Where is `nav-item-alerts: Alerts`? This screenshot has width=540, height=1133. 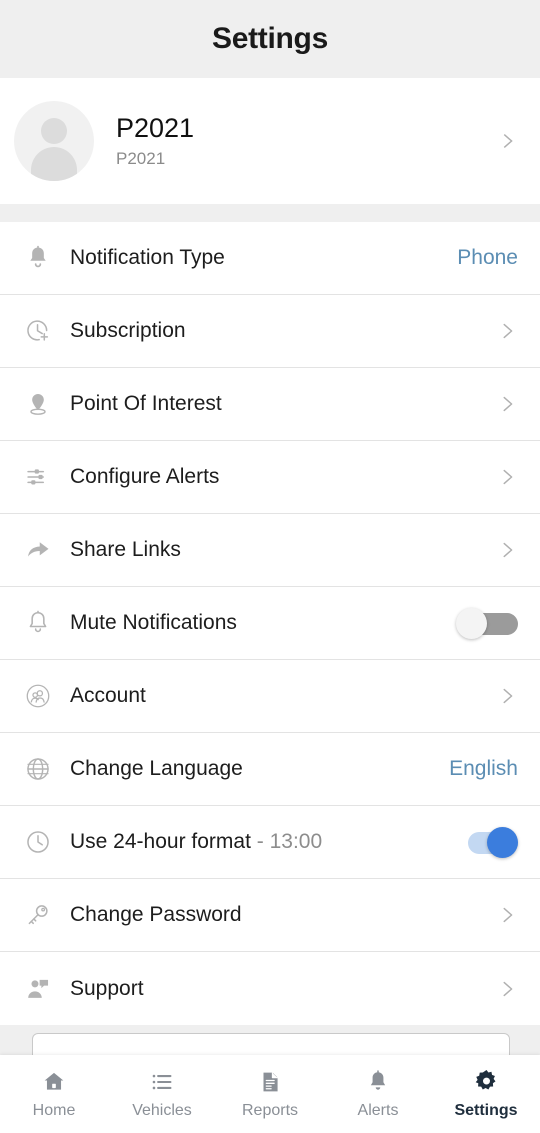 nav-item-alerts: Alerts is located at coordinates (378, 1094).